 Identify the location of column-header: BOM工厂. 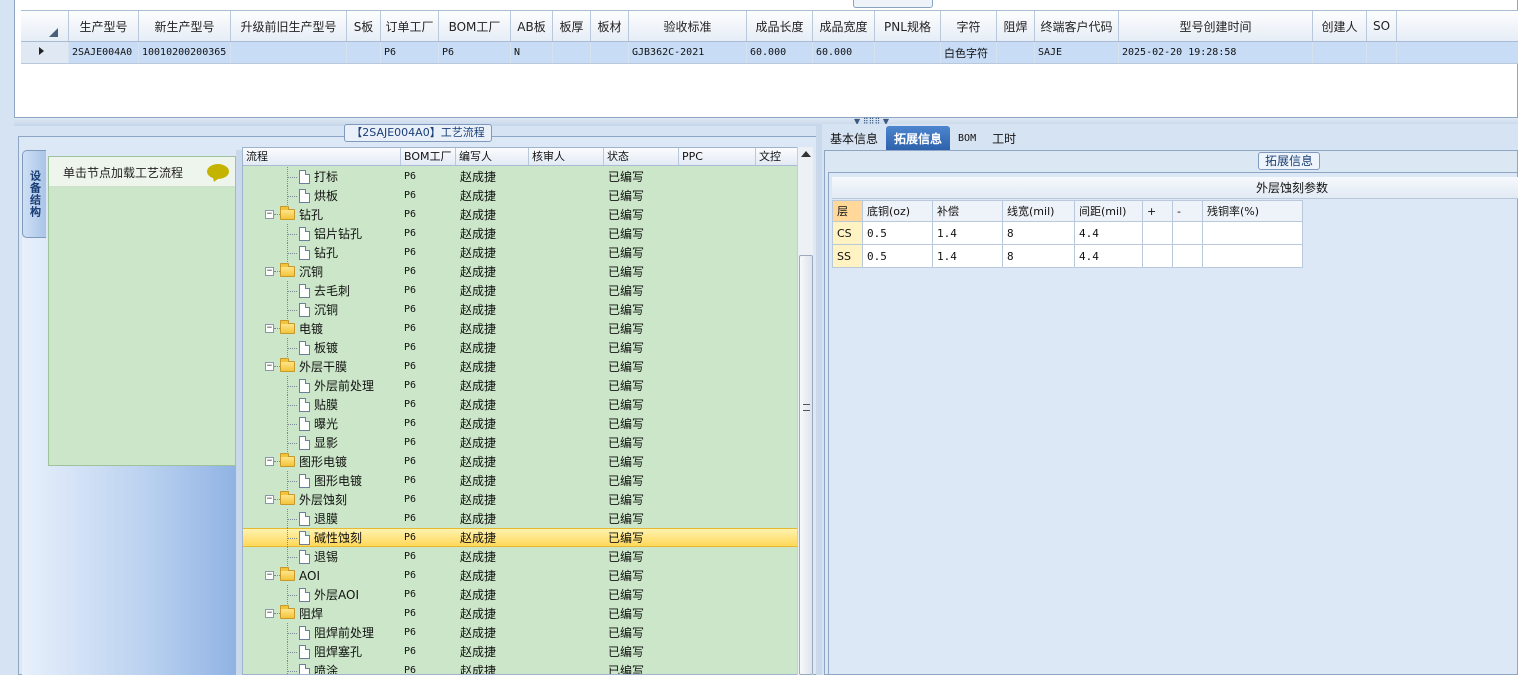
(475, 26).